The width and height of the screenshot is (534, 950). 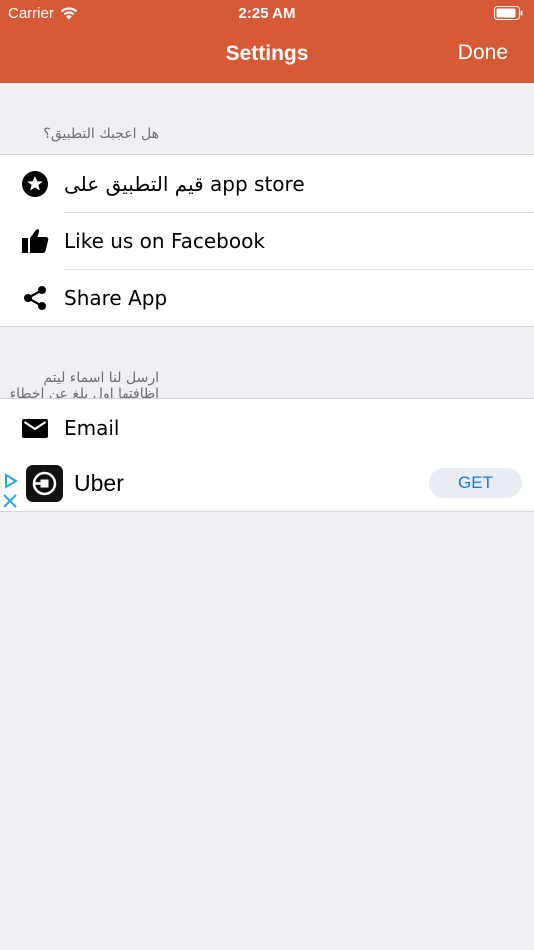 I want to click on envelope-icon, so click(x=35, y=428).